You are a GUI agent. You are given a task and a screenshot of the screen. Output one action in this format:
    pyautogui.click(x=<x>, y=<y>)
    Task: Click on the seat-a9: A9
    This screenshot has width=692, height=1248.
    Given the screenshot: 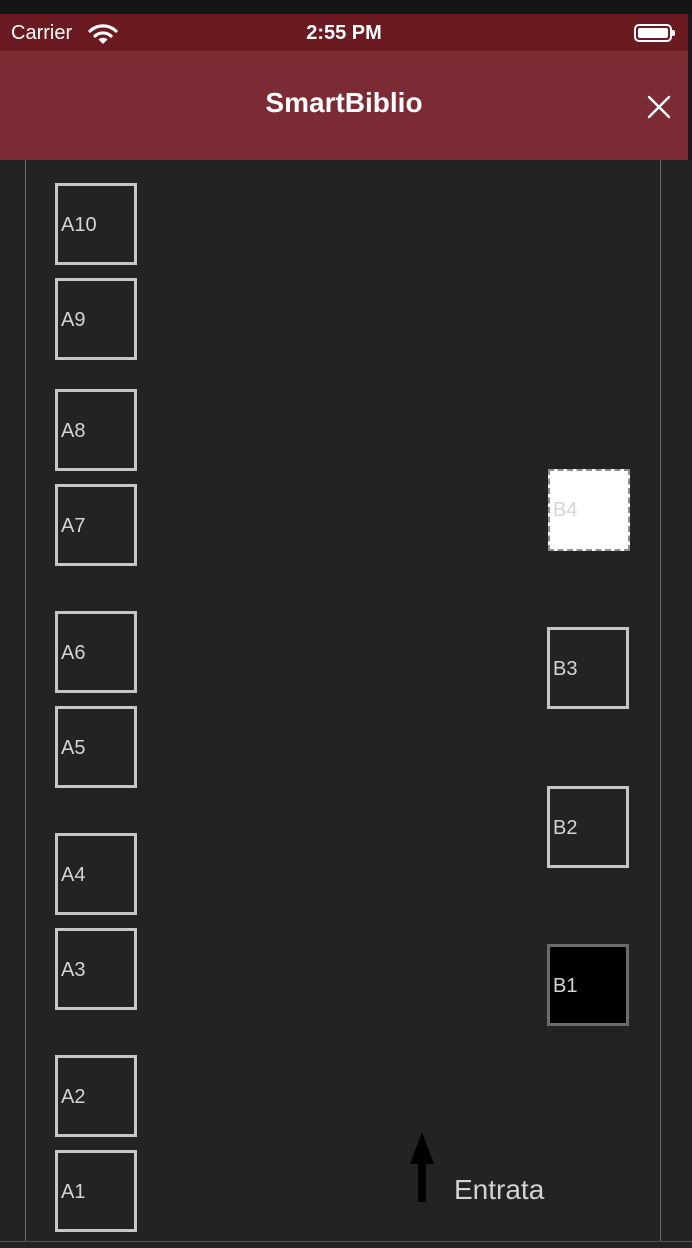 What is the action you would take?
    pyautogui.click(x=96, y=319)
    